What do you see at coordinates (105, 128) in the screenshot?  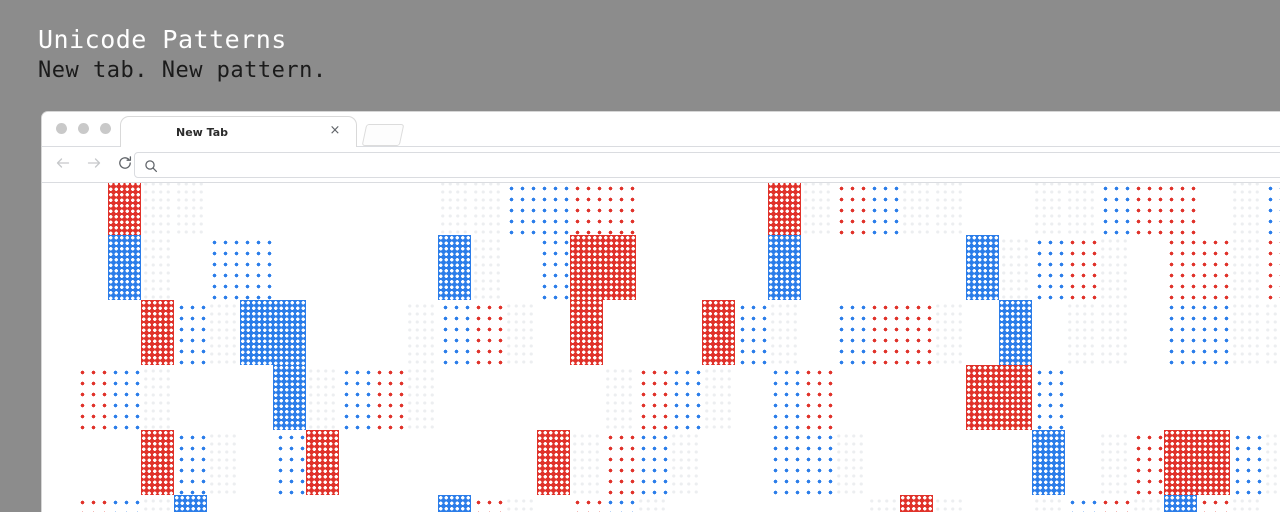 I see `maximize-dot-icon` at bounding box center [105, 128].